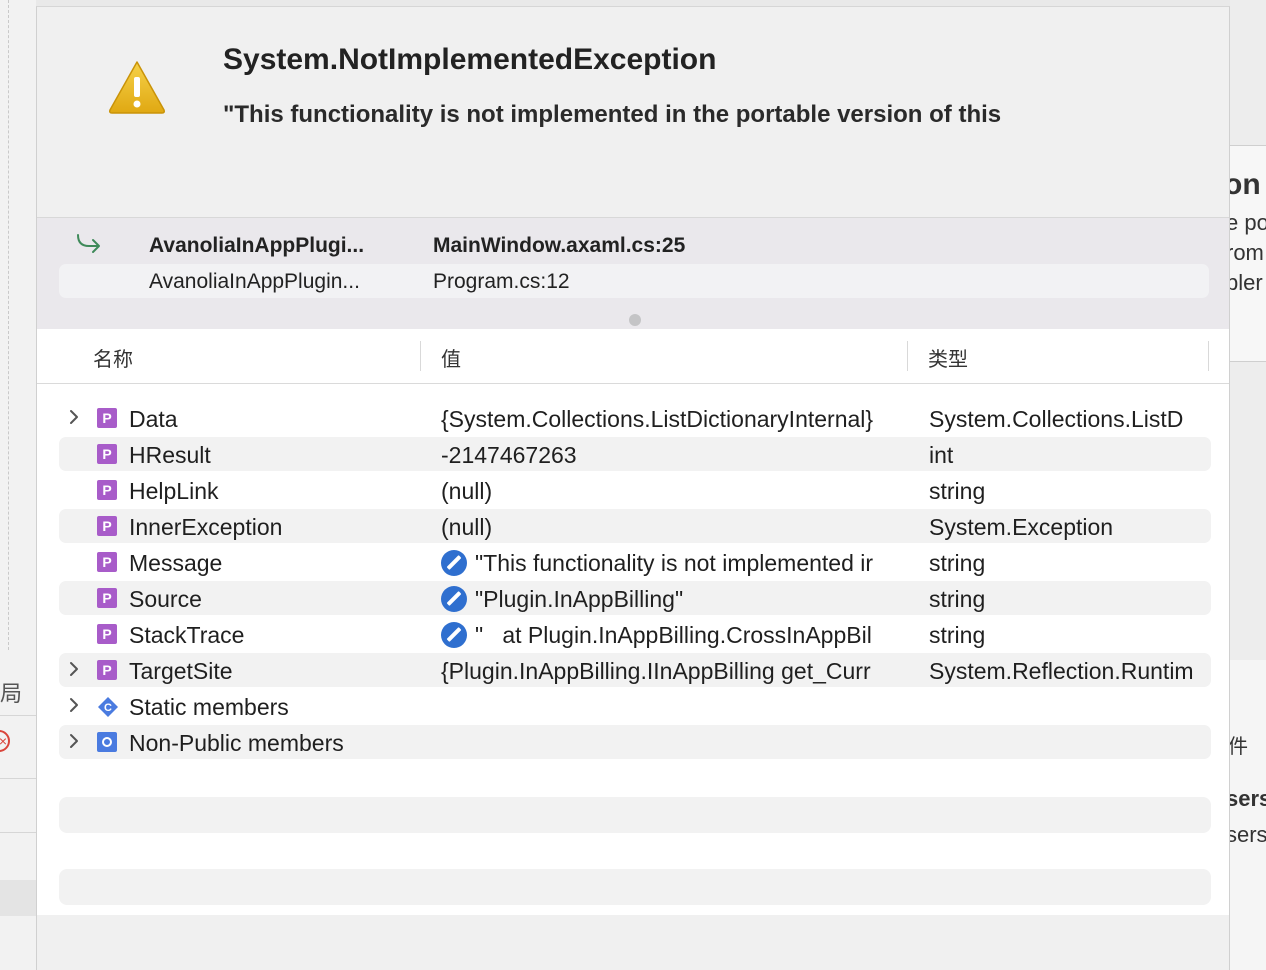 The height and width of the screenshot is (970, 1266). I want to click on warning-triangle-icon, so click(137, 87).